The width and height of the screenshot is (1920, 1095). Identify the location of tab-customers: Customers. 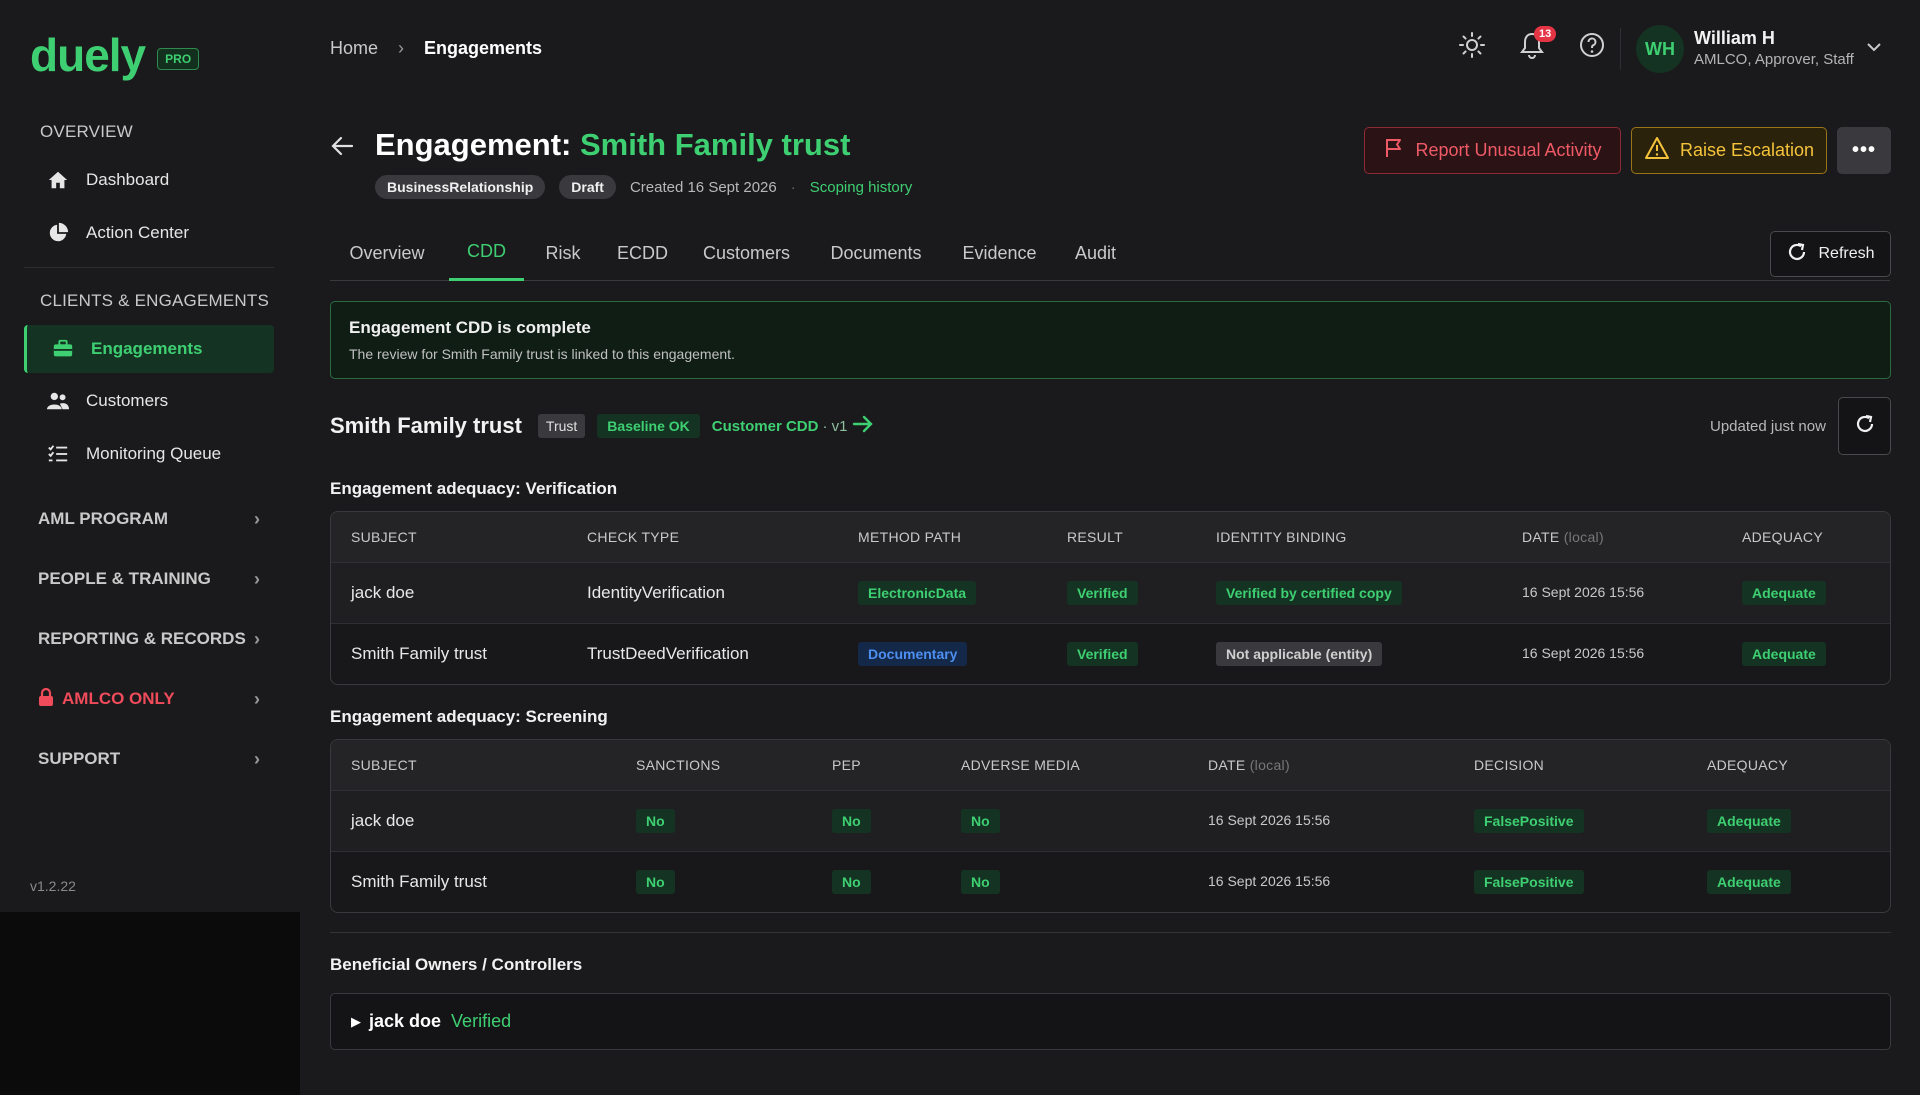
(746, 253).